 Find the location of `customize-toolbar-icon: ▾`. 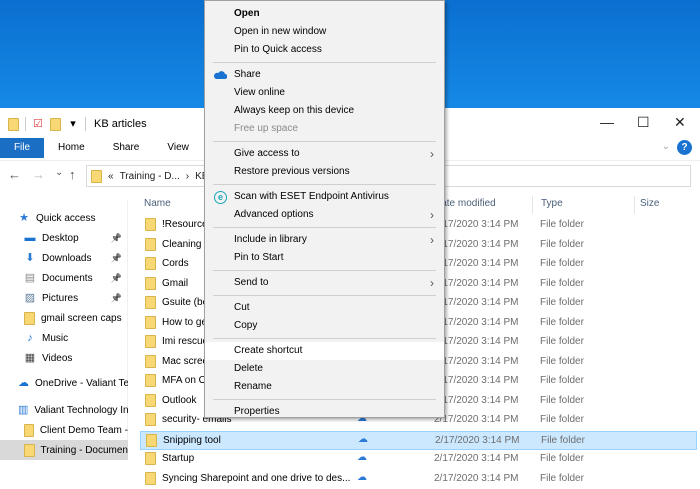

customize-toolbar-icon: ▾ is located at coordinates (73, 124).